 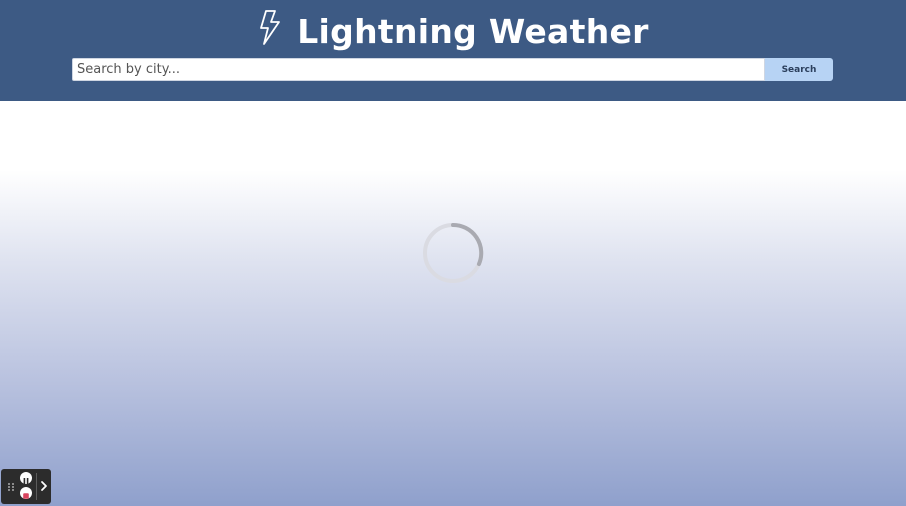 What do you see at coordinates (26, 496) in the screenshot?
I see `stop-icon` at bounding box center [26, 496].